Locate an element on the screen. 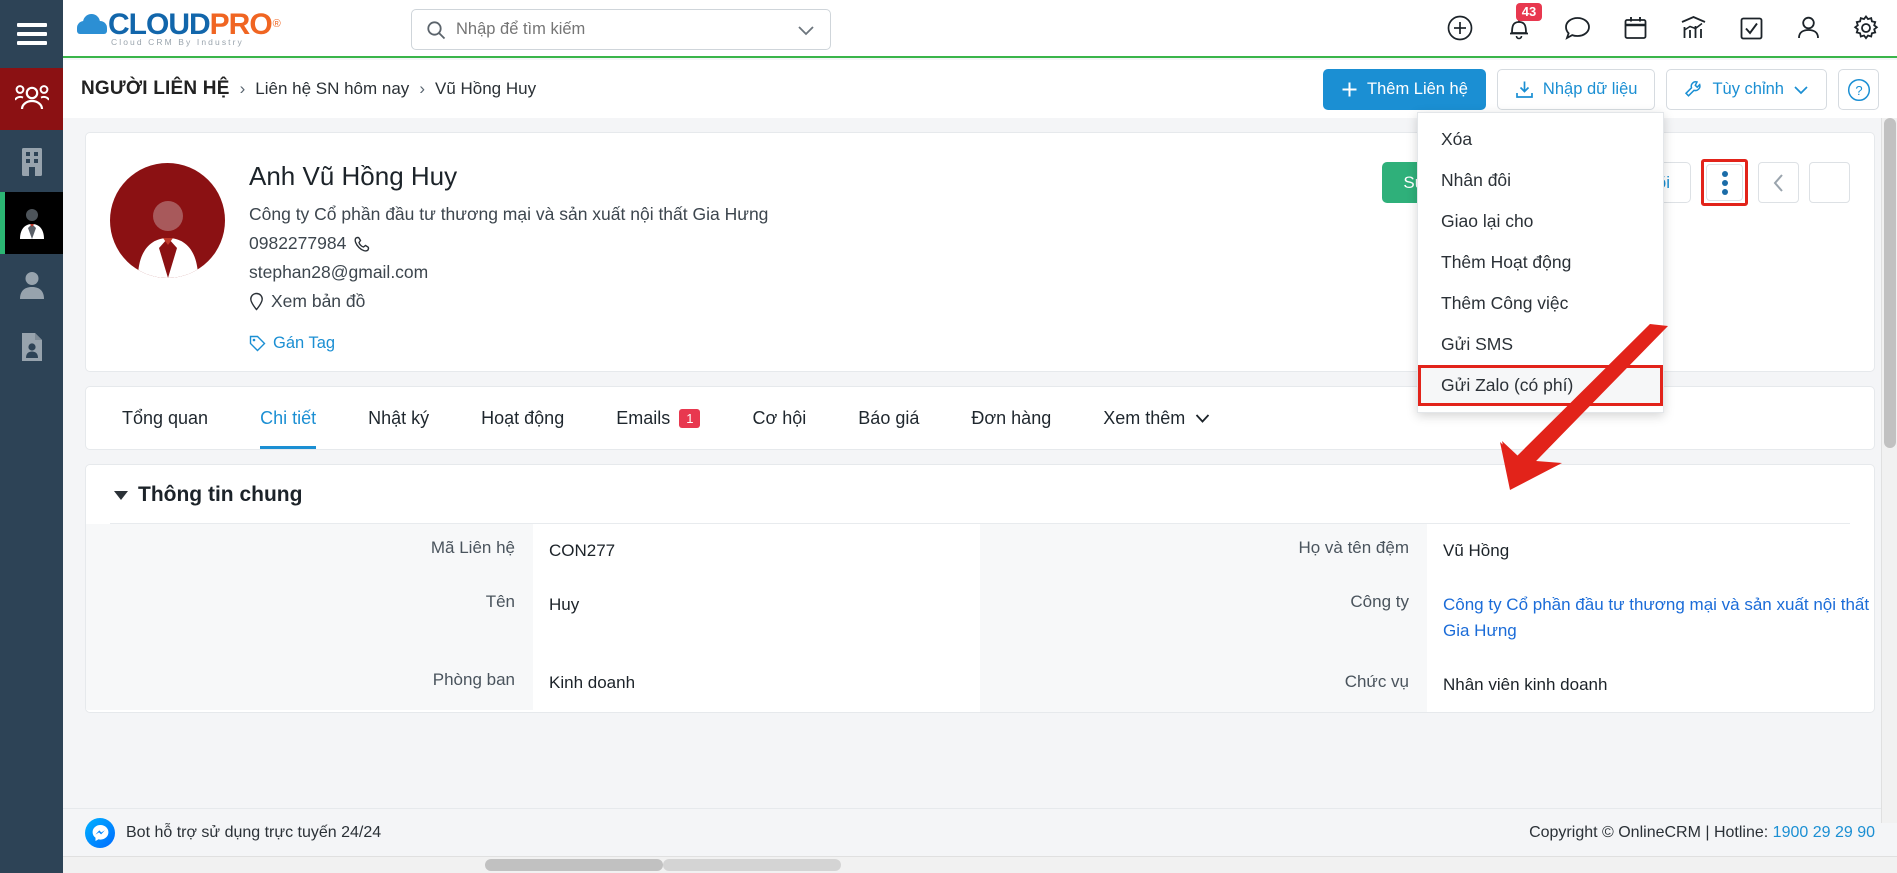 Image resolution: width=1897 pixels, height=873 pixels. more-actions-button is located at coordinates (1724, 182).